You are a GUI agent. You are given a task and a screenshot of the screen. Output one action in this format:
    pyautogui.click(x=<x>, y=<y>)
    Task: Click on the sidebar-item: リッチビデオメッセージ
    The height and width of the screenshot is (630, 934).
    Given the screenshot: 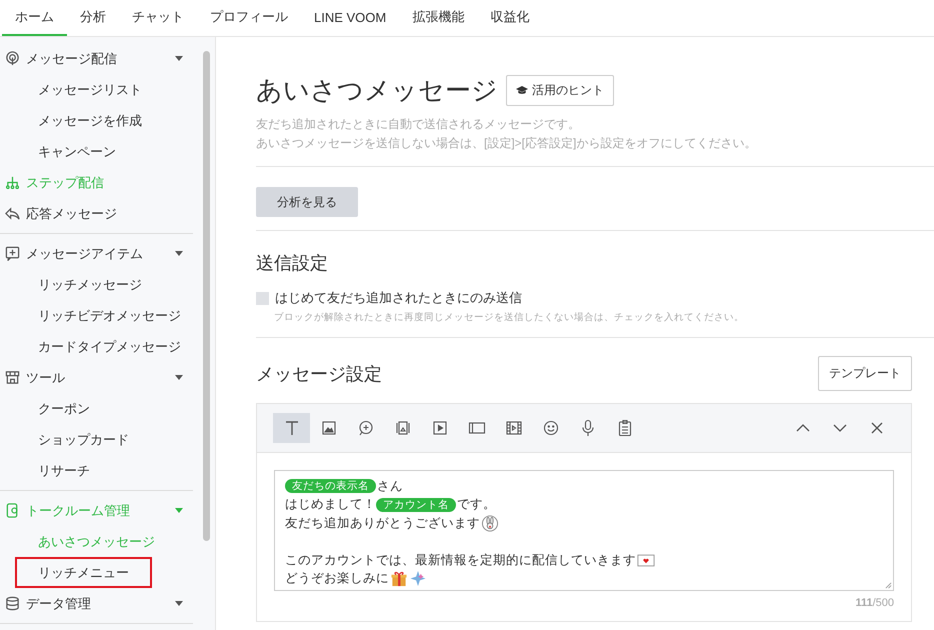 What is the action you would take?
    pyautogui.click(x=96, y=315)
    